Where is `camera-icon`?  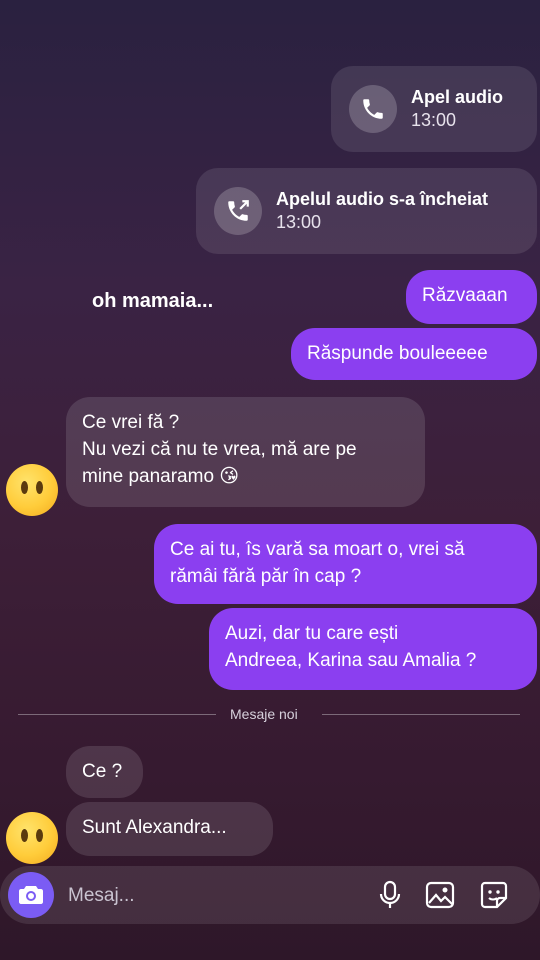 camera-icon is located at coordinates (31, 895).